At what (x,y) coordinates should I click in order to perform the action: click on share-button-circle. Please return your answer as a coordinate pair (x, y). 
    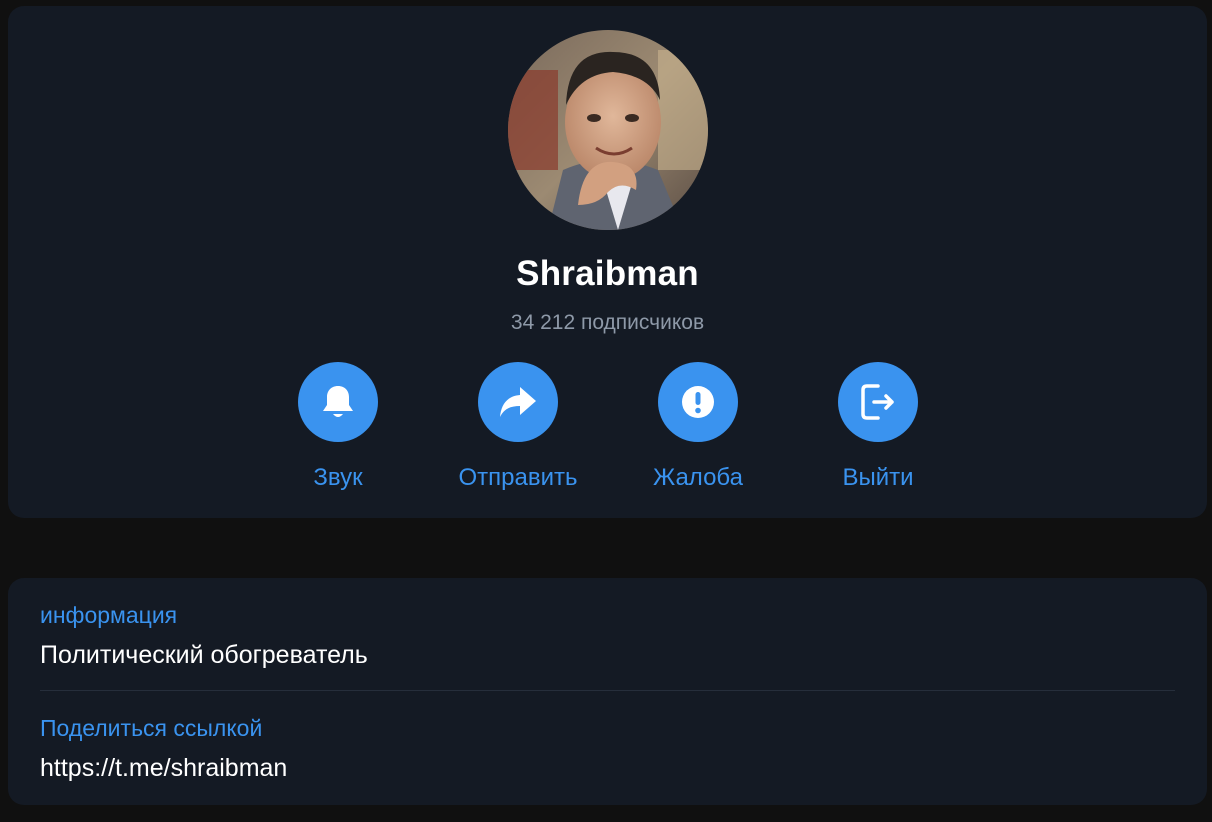
    Looking at the image, I should click on (518, 402).